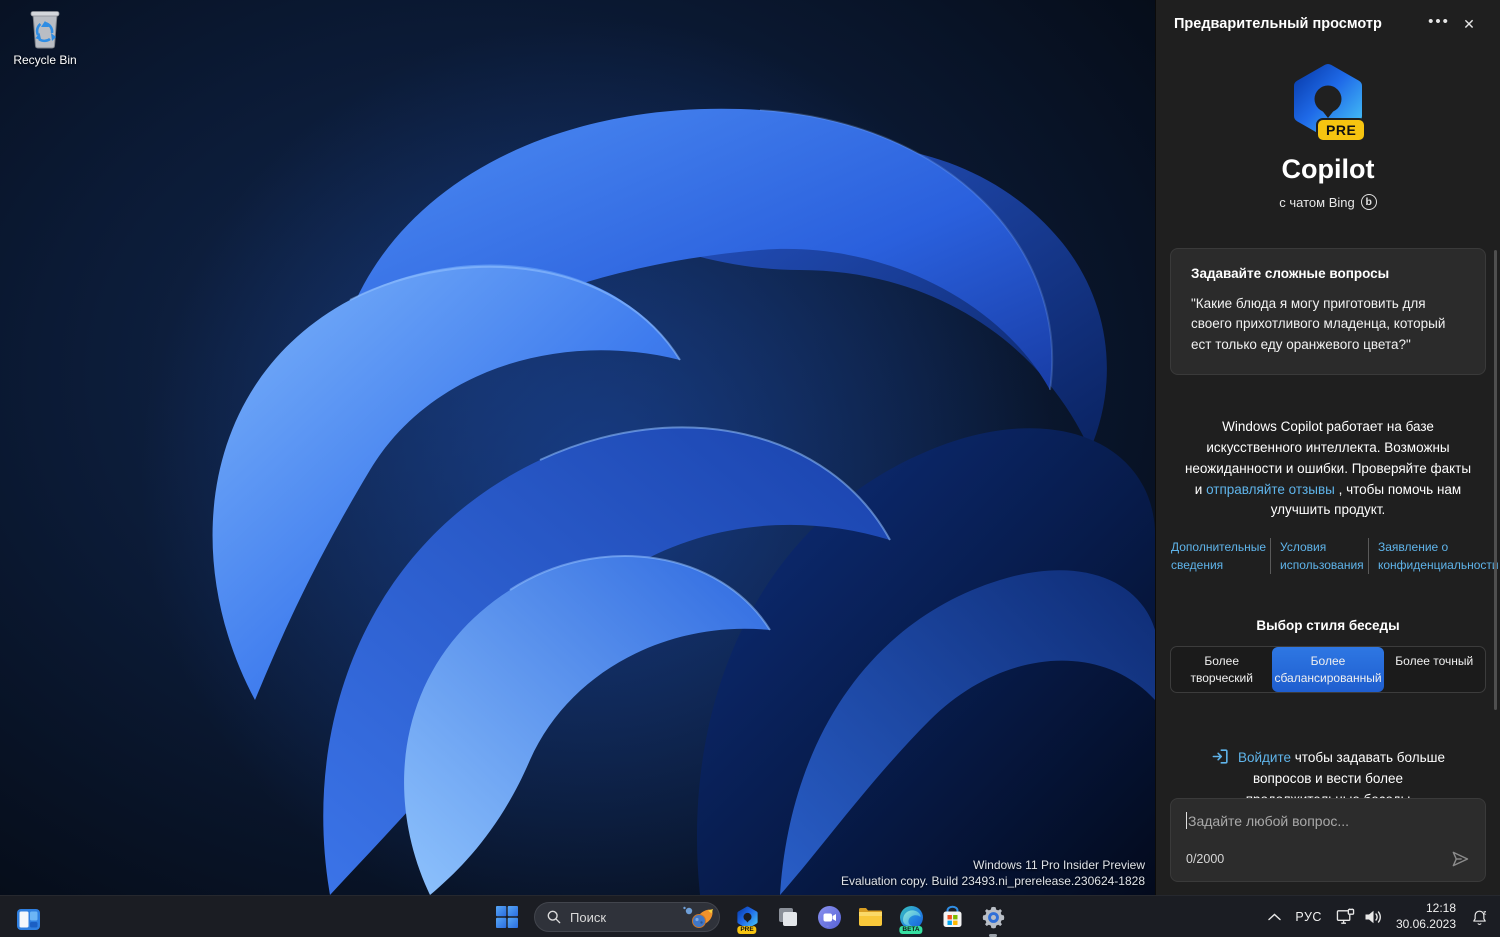  I want to click on tray-date: 30.06.2023, so click(1425, 924).